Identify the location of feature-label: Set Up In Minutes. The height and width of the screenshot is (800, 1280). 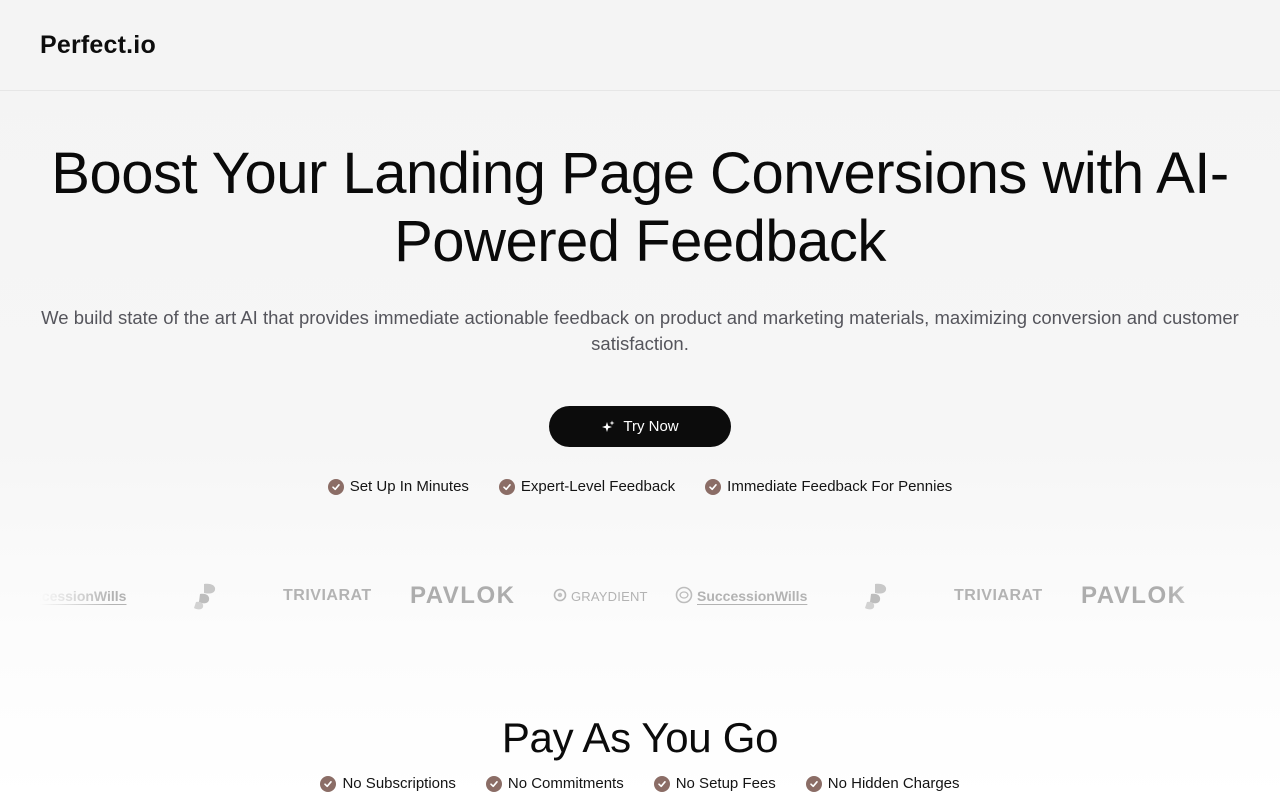
(409, 486).